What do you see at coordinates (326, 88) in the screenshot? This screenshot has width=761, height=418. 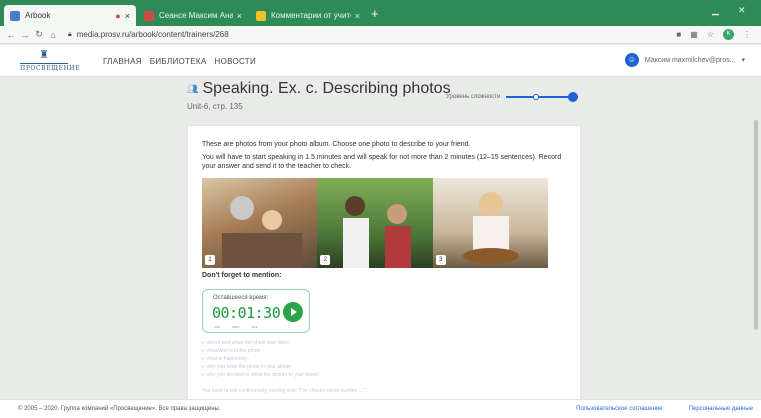 I see `page-title-text: Speaking. Ex. c. Describing photos` at bounding box center [326, 88].